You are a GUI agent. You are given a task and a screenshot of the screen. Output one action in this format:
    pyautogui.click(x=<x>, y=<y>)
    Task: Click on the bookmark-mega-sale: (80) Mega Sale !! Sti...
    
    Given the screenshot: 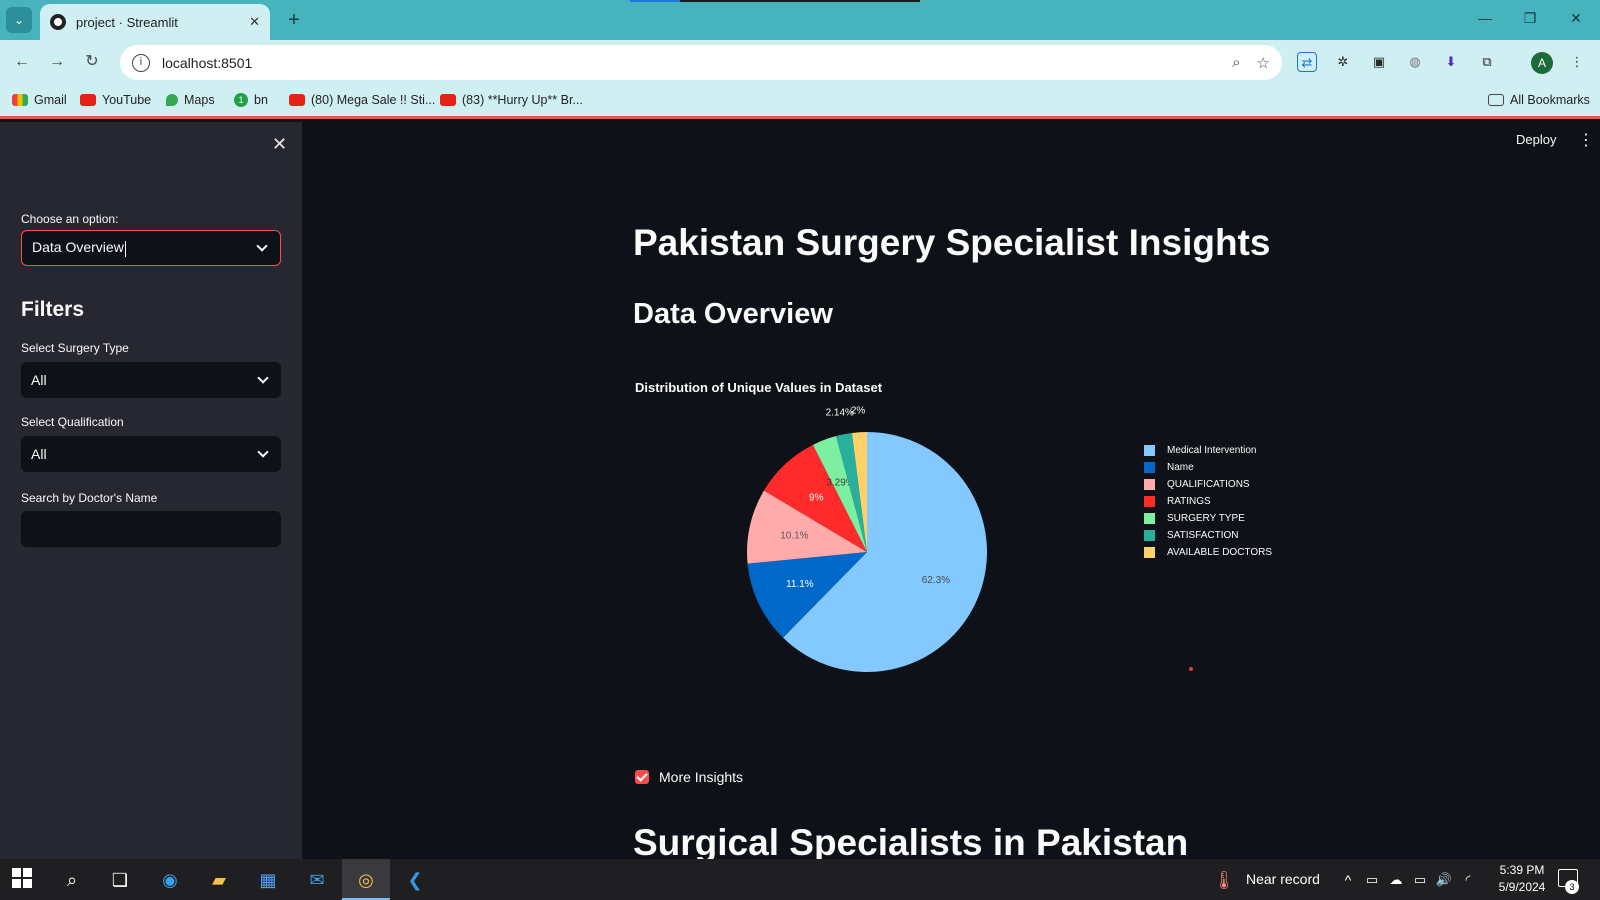 What is the action you would take?
    pyautogui.click(x=362, y=100)
    